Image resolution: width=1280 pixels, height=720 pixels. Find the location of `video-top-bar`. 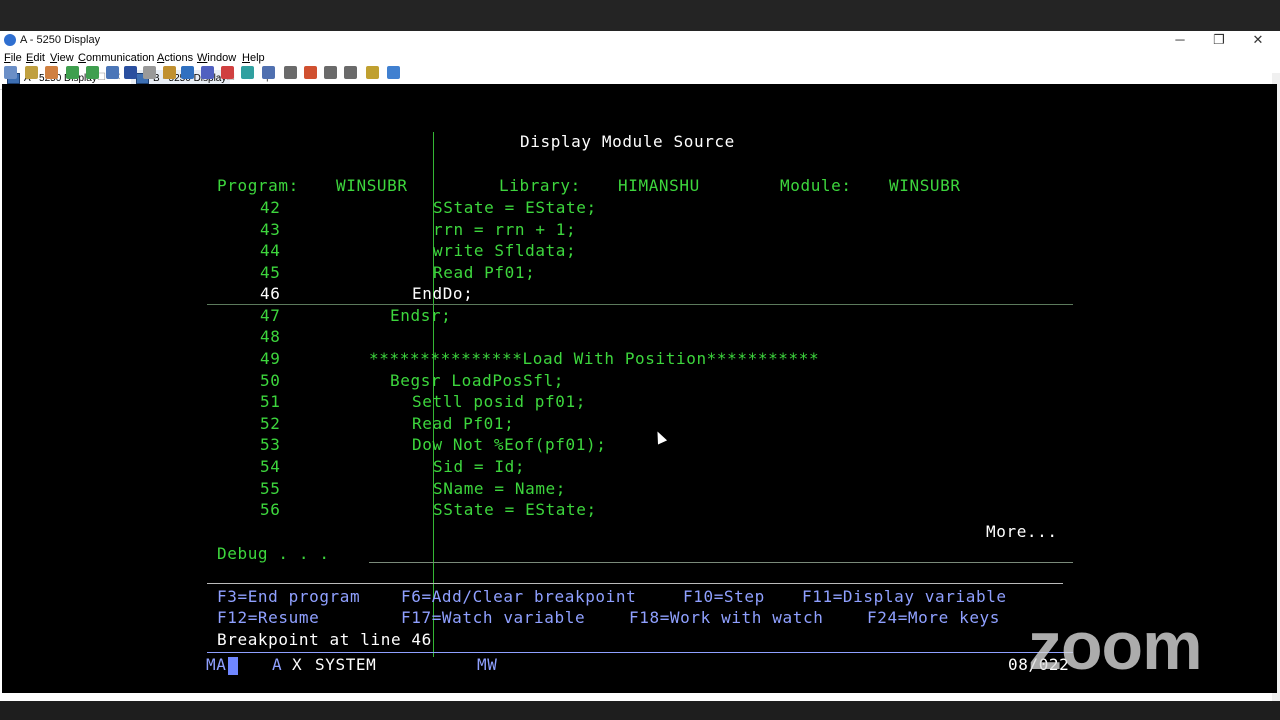

video-top-bar is located at coordinates (640, 15).